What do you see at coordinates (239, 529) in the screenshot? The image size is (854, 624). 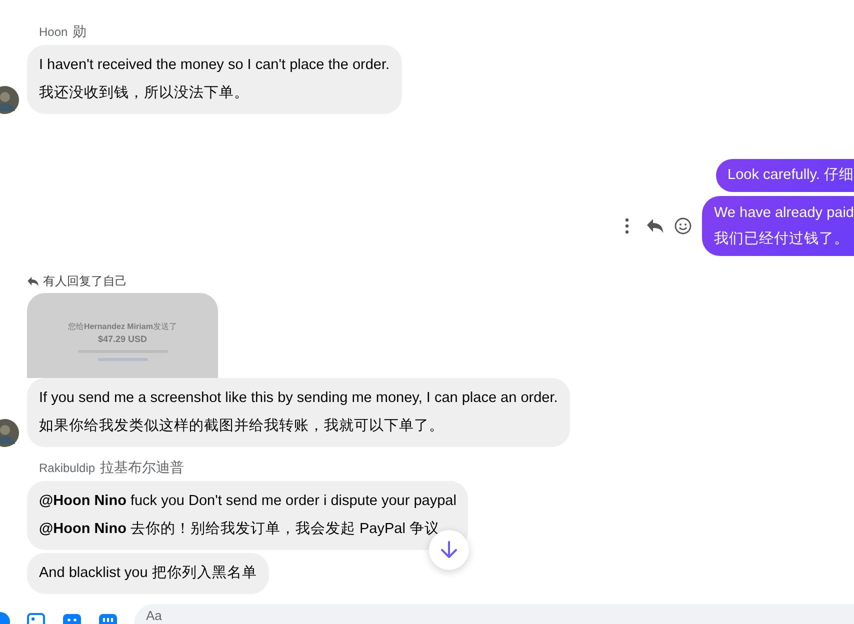 I see `message-text: @Hoon Nino 去你的！别给我发订单，我会发起 PayPal 争议` at bounding box center [239, 529].